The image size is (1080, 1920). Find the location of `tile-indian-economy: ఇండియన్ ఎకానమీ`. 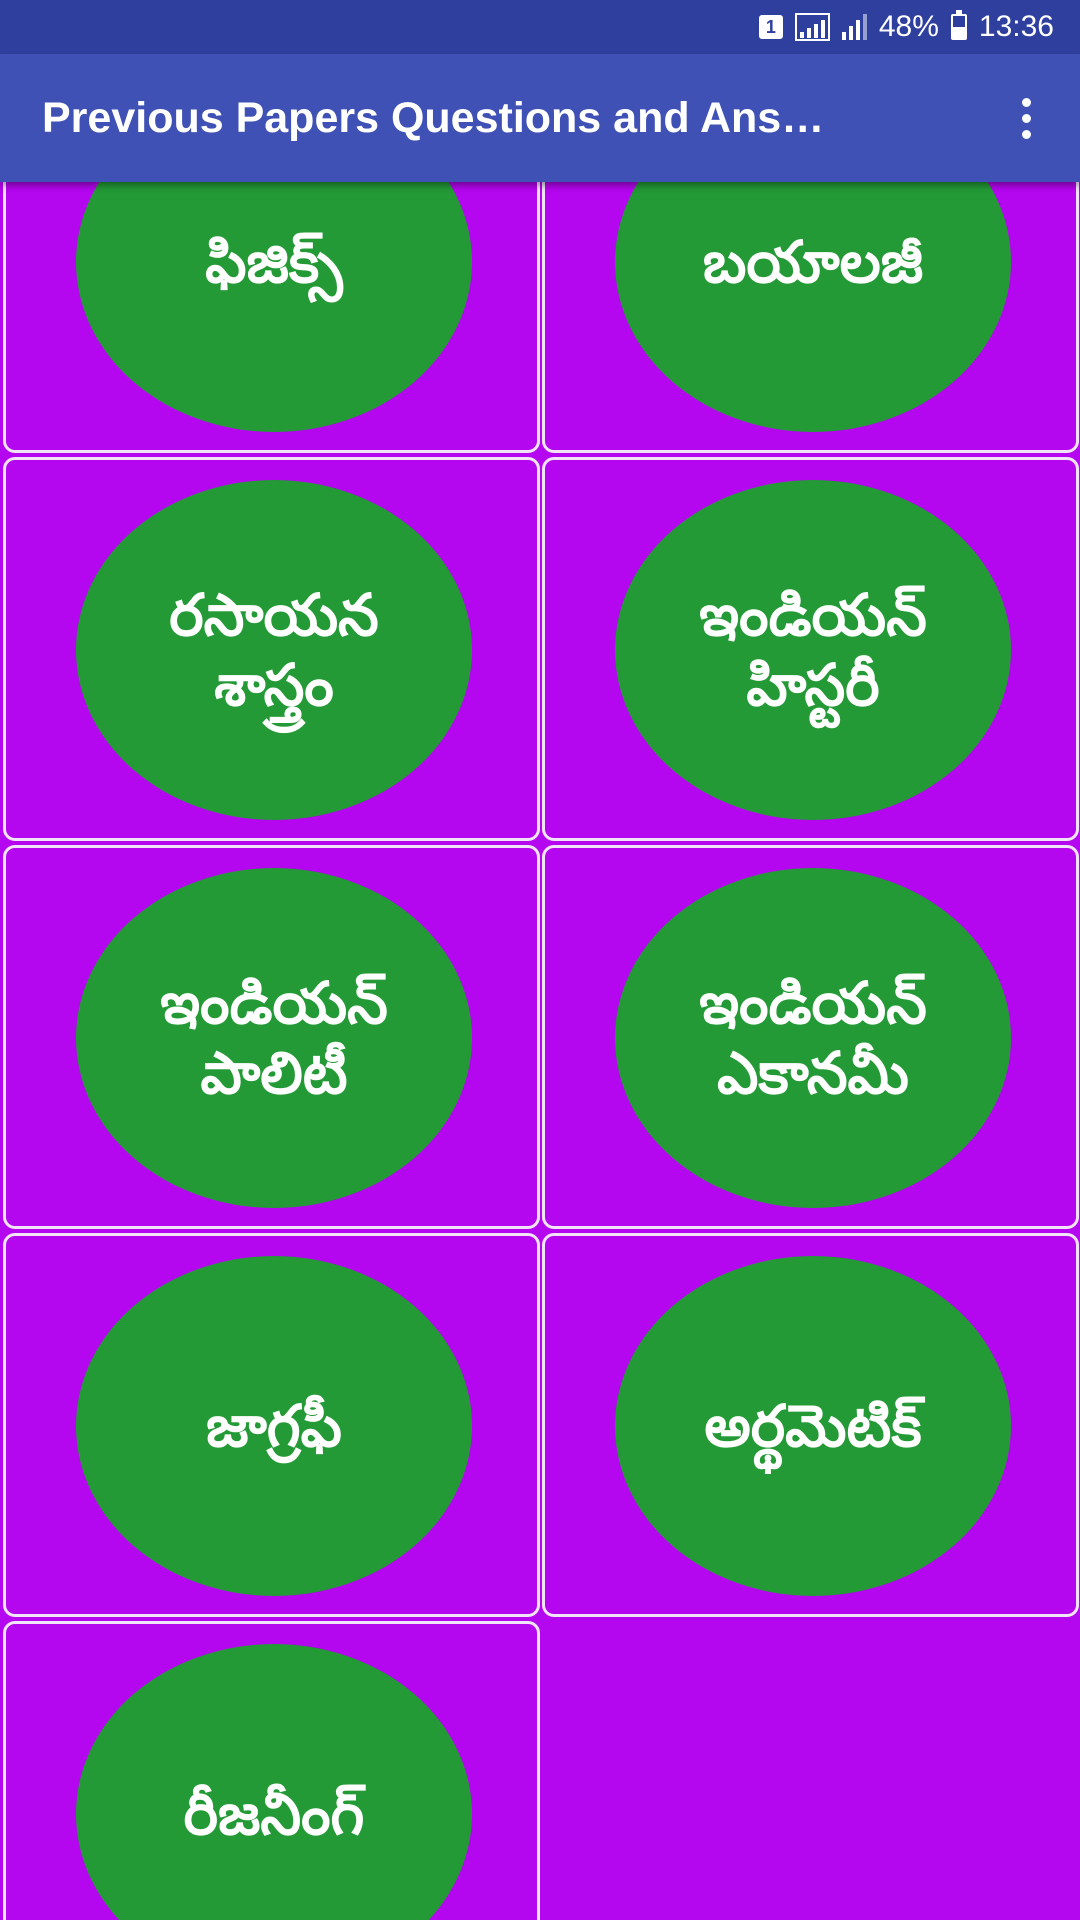

tile-indian-economy: ఇండియన్ ఎకానమీ is located at coordinates (810, 1037).